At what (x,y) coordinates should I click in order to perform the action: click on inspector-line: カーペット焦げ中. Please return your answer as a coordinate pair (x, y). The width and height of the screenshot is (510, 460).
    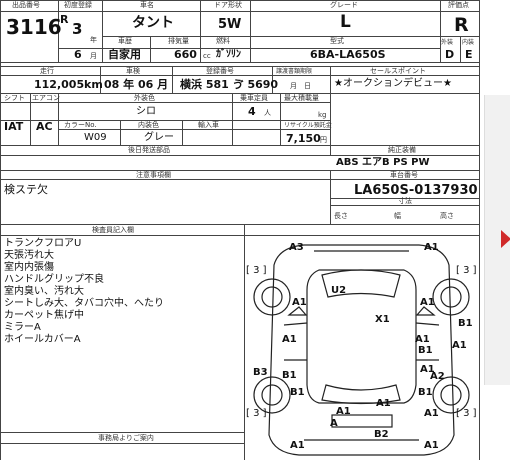
    Looking at the image, I should click on (44, 315).